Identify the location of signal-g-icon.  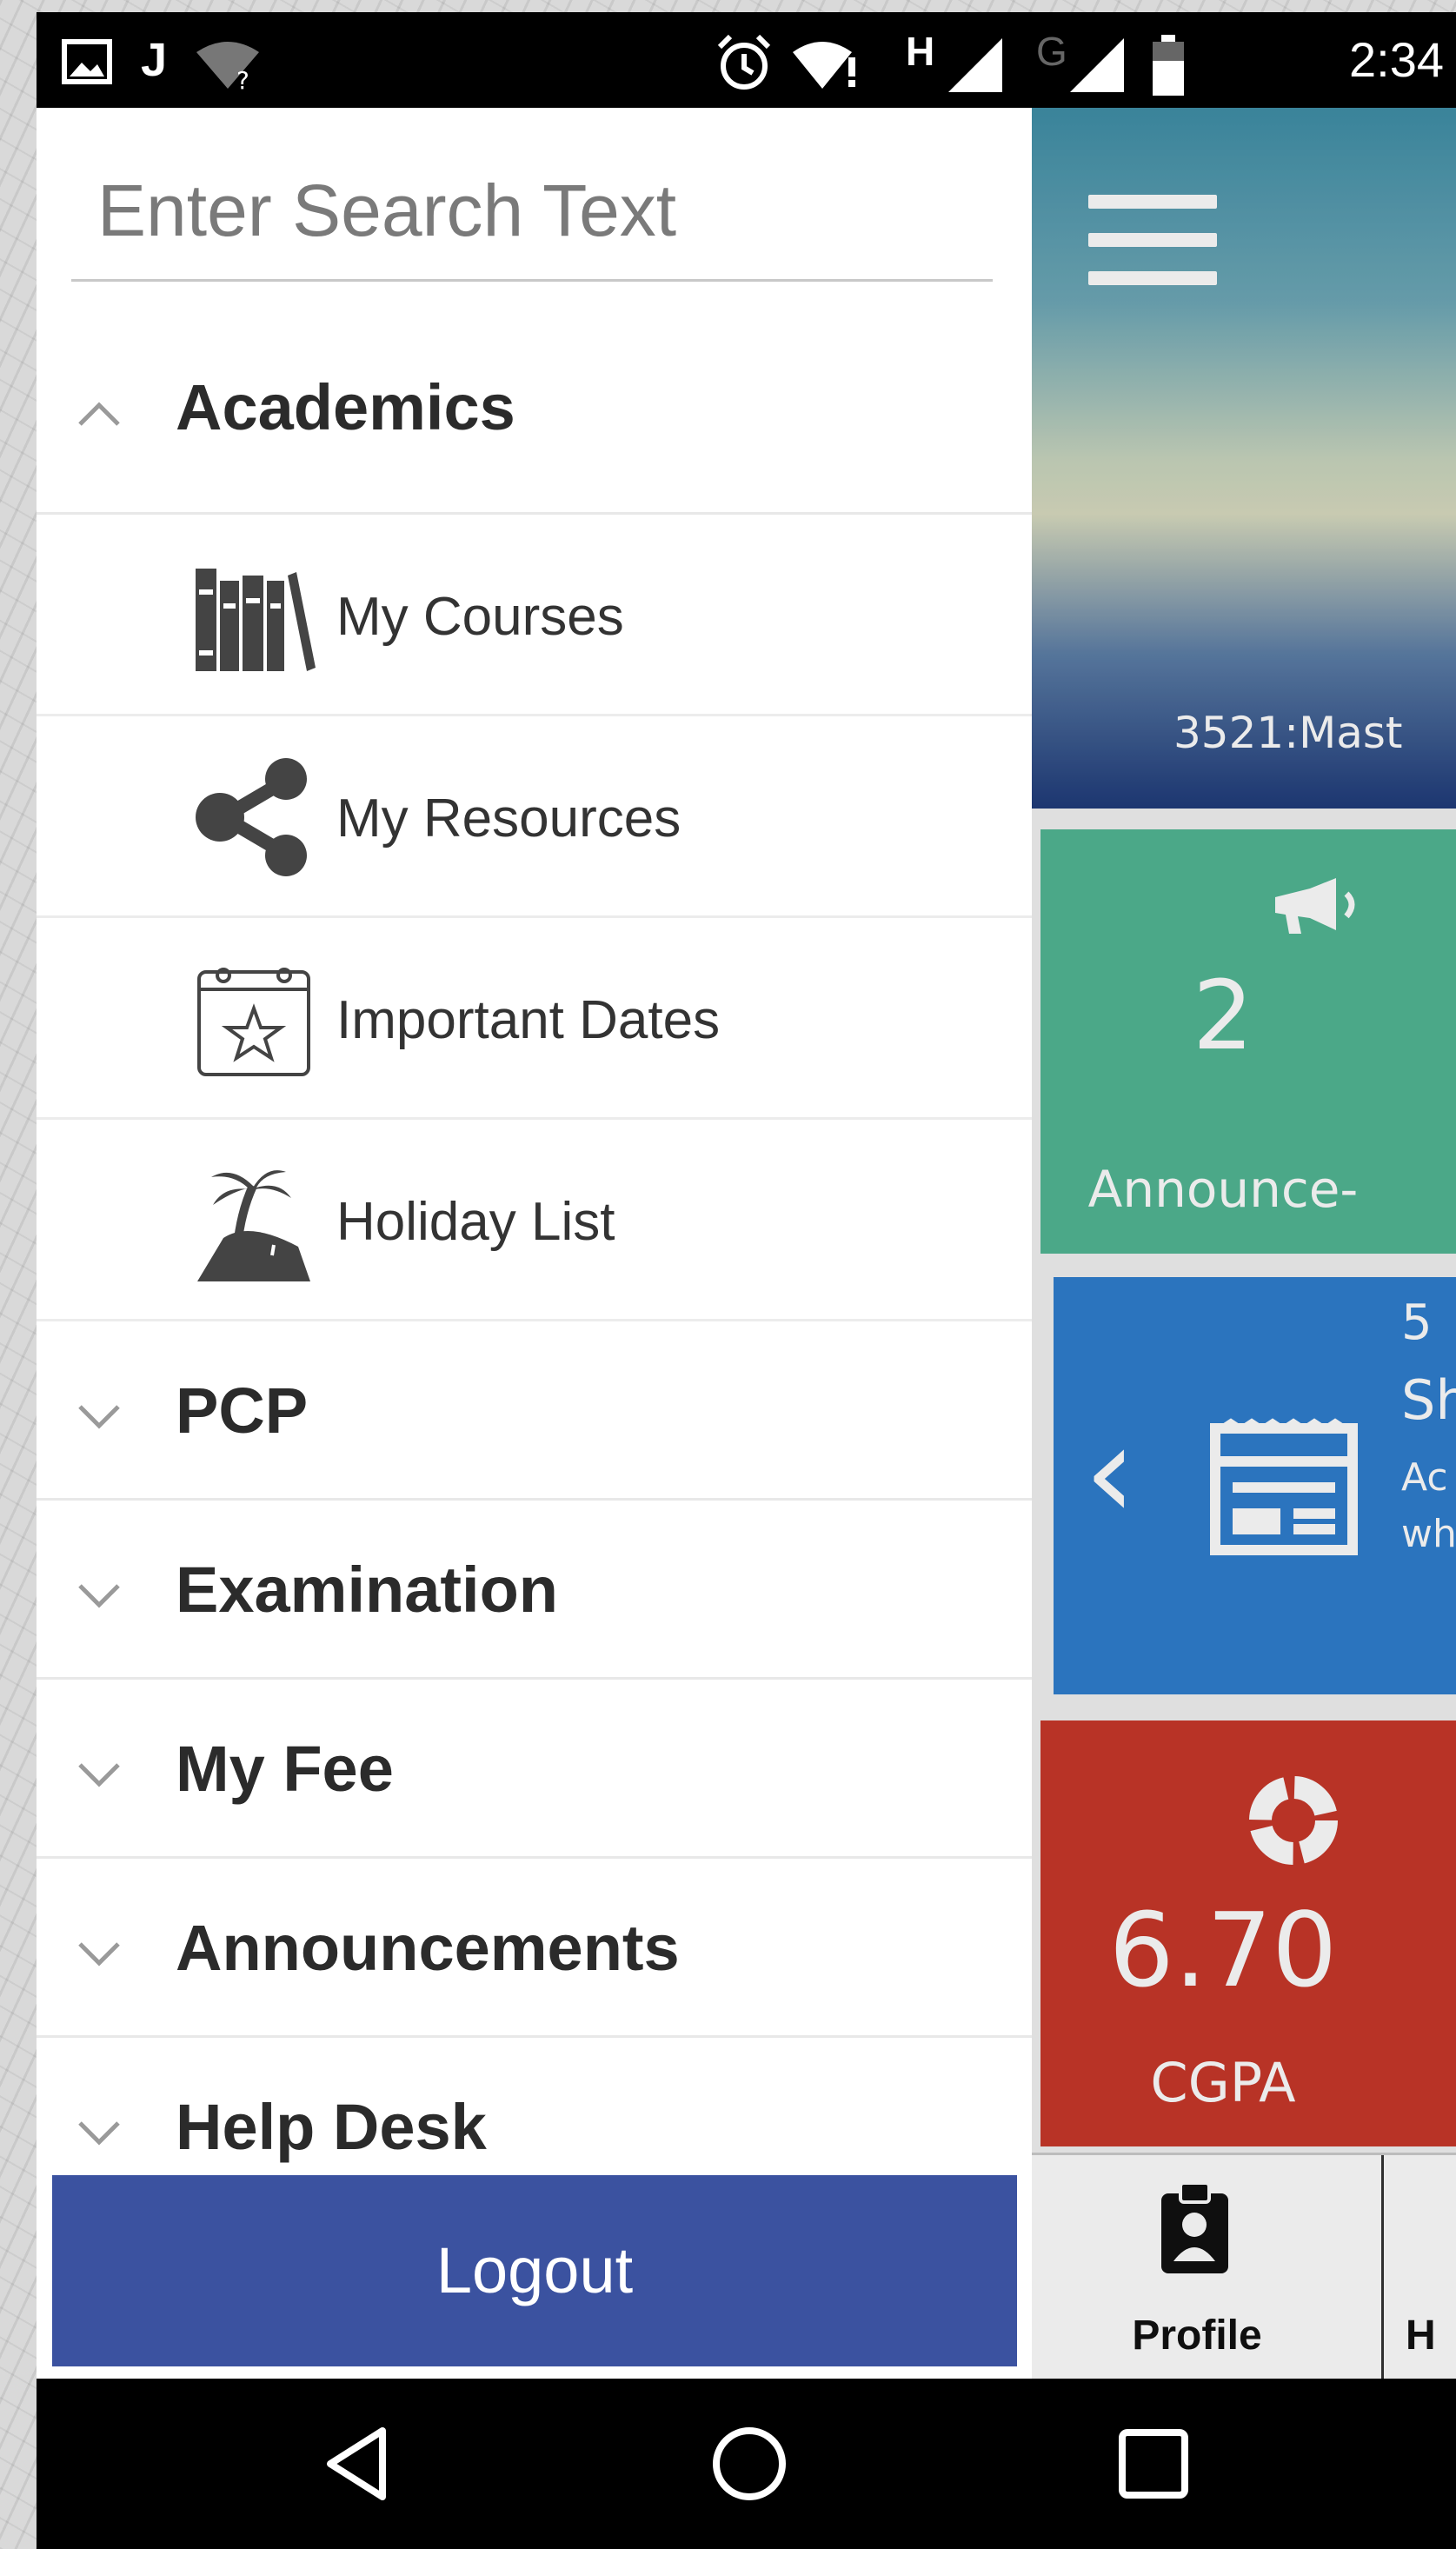
(1097, 65).